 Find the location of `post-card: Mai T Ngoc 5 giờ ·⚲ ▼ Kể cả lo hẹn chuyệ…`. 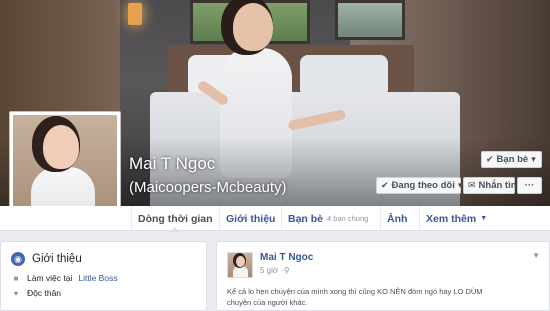

post-card: Mai T Ngoc 5 giờ ·⚲ ▼ Kể cả lo hẹn chuyệ… is located at coordinates (383, 276).